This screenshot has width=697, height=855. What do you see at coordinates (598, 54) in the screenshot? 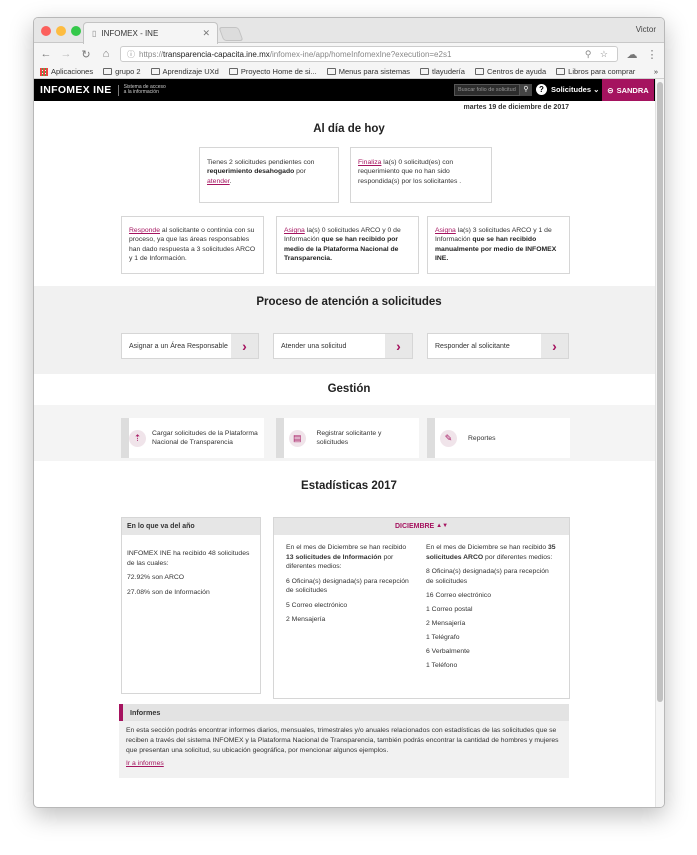
I see `zoom-and-star-icons: ⚲ ☆` at bounding box center [598, 54].